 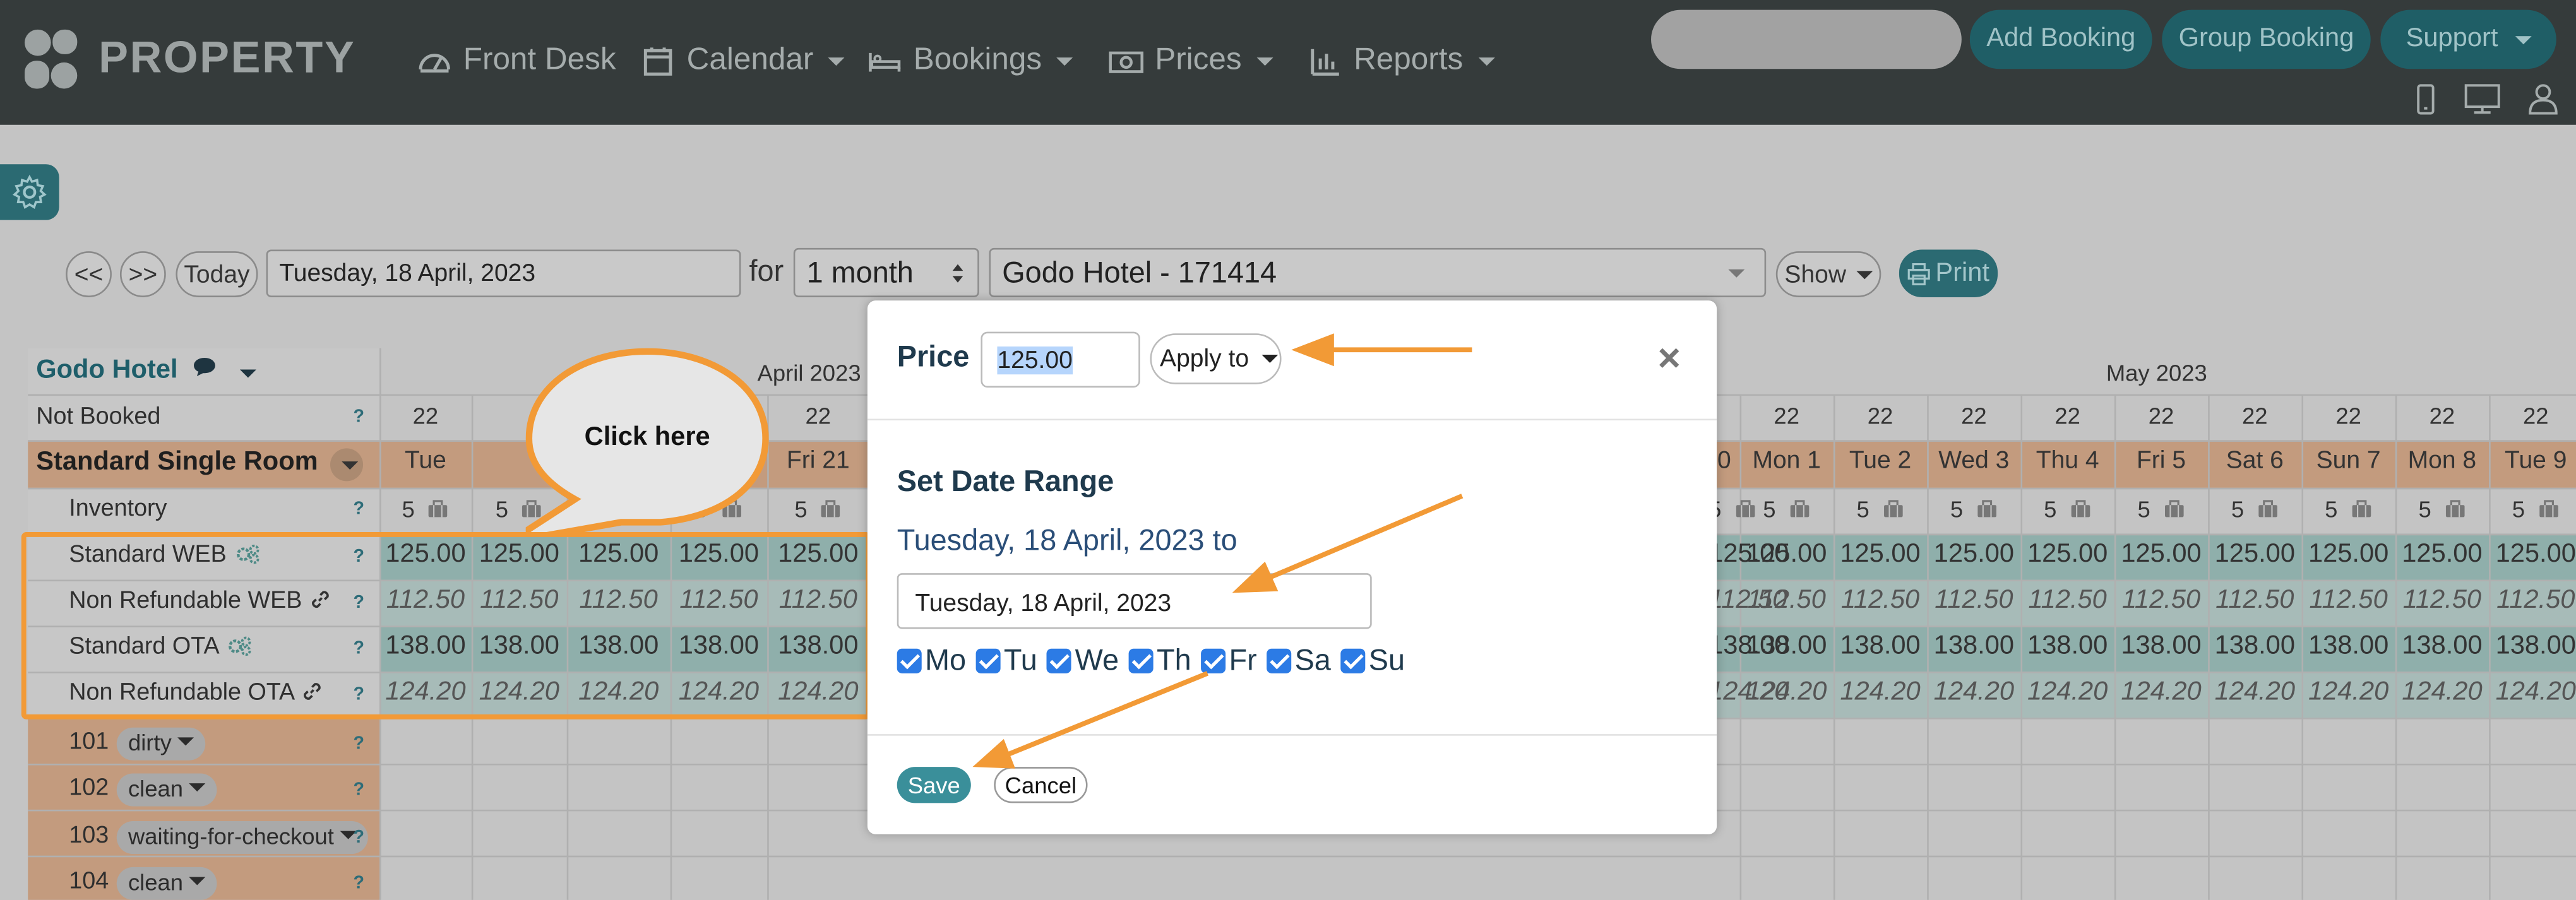 I want to click on price-input: 125.00, so click(x=1060, y=360).